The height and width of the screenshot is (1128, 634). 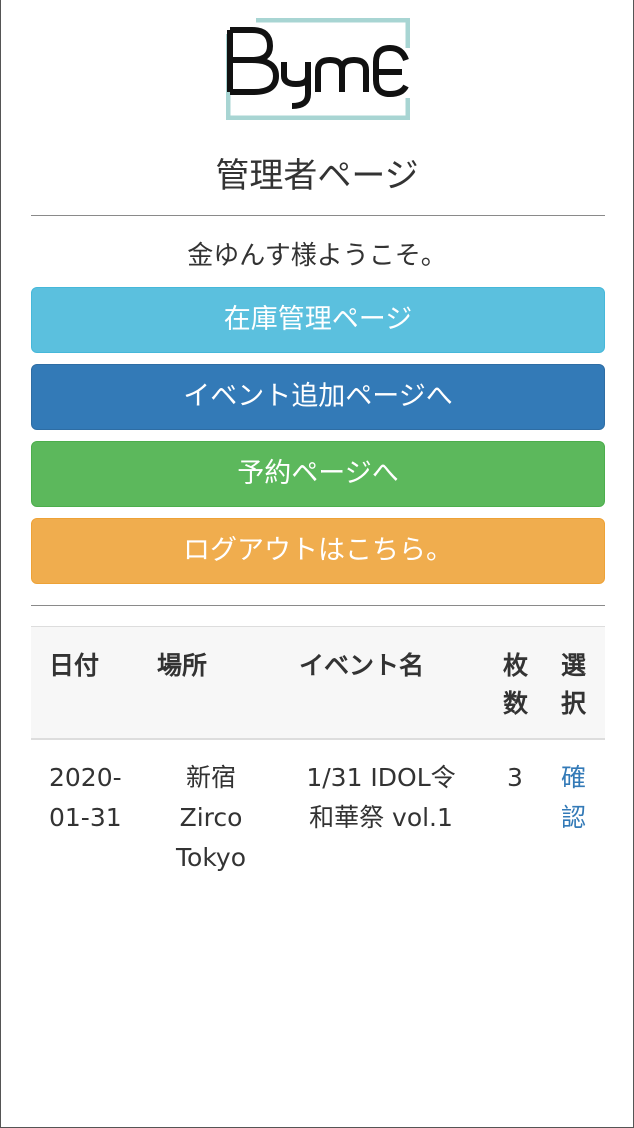 I want to click on stock-management-button: 在庫管理ページ, so click(x=318, y=320).